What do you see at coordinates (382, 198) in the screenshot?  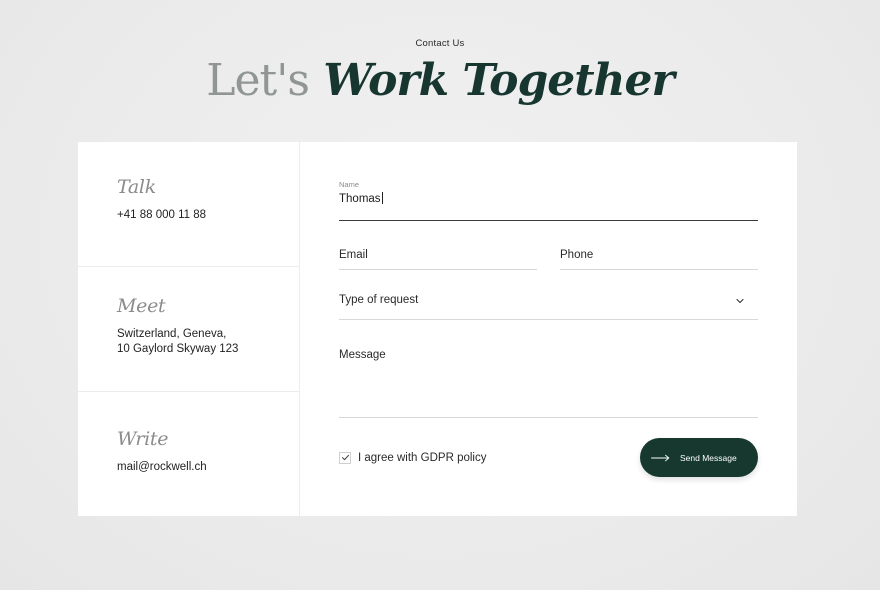 I see `text-caret` at bounding box center [382, 198].